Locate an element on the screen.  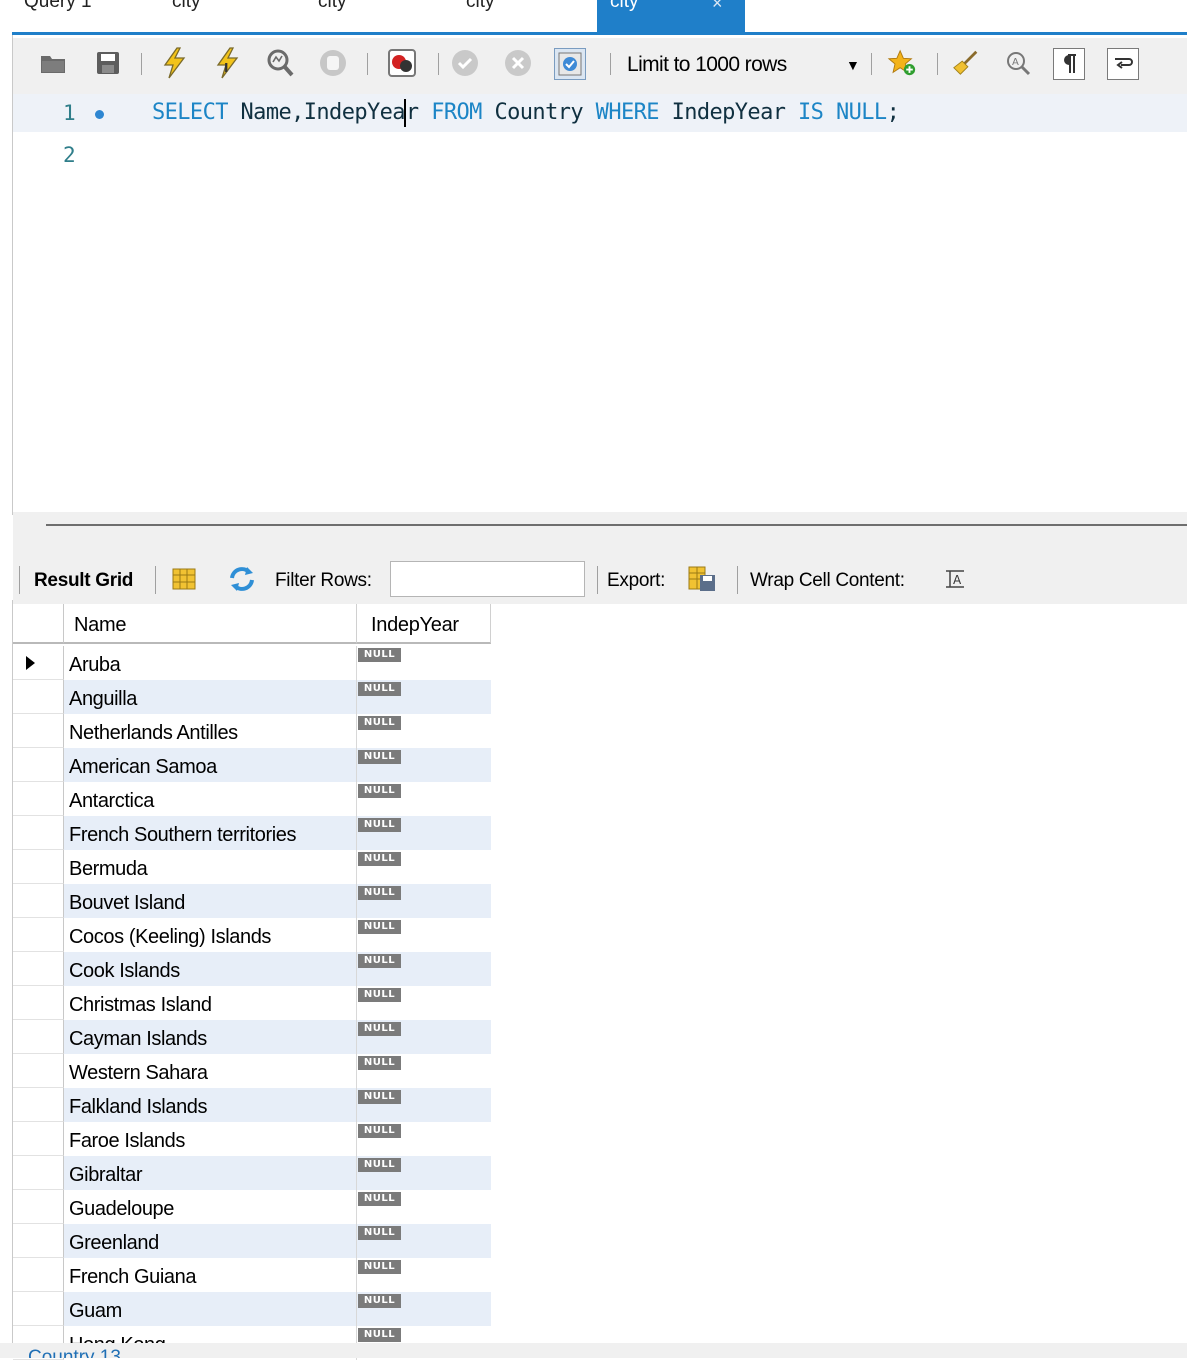
cell-name: French Guiana is located at coordinates (210, 1275).